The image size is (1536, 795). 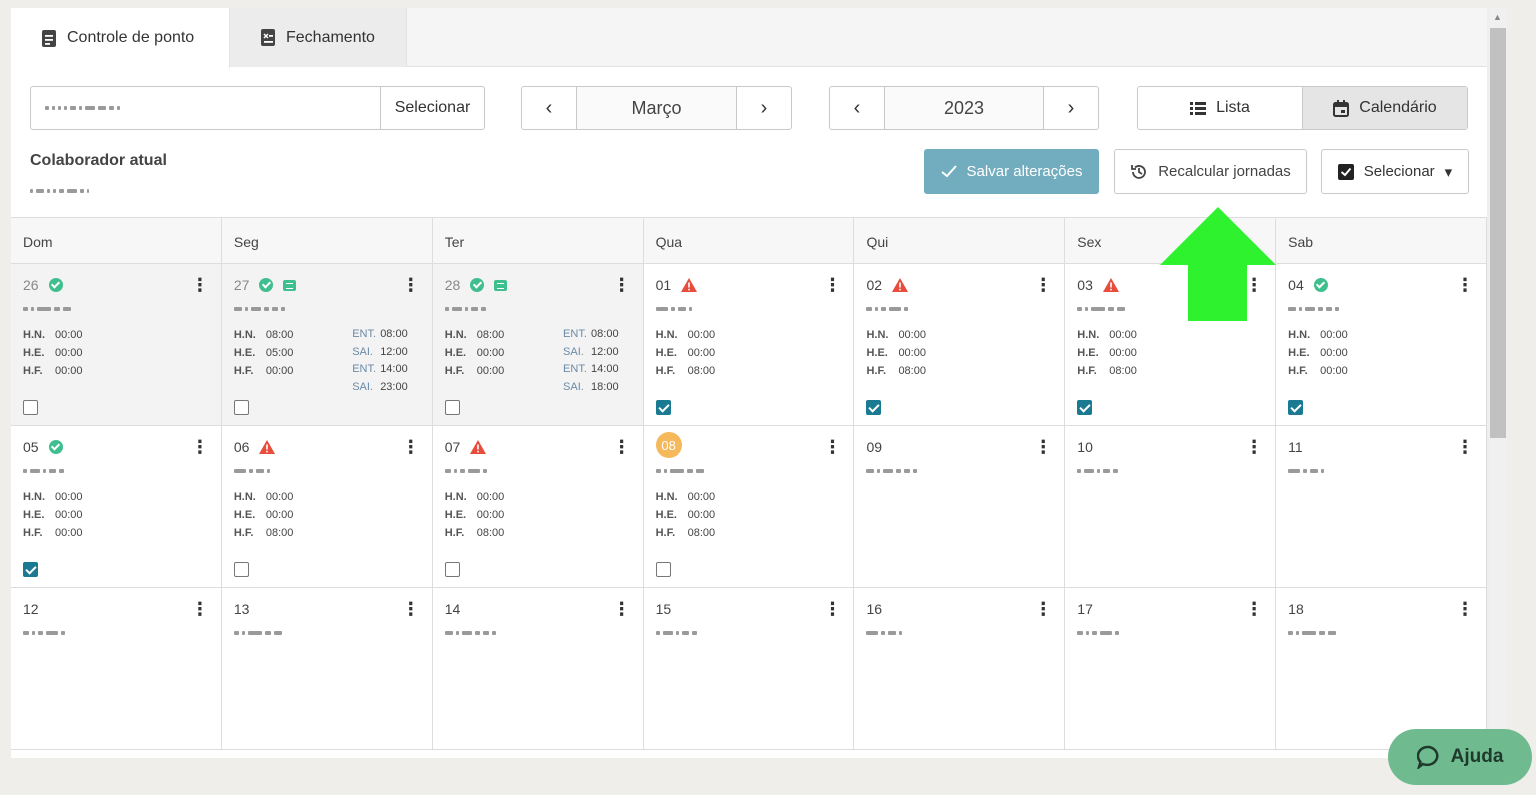 I want to click on day-number: 13, so click(x=241, y=609).